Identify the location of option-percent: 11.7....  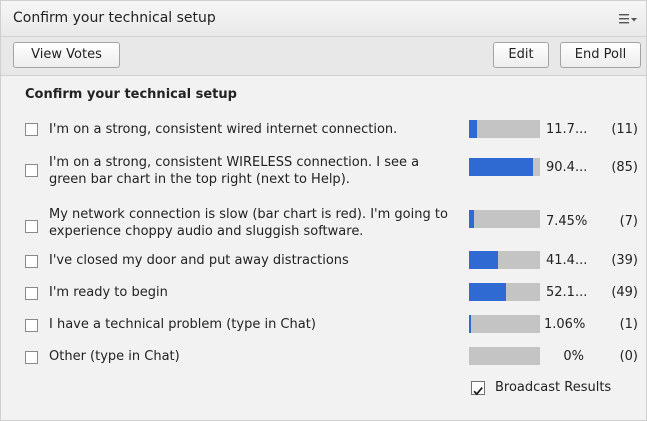
(567, 129).